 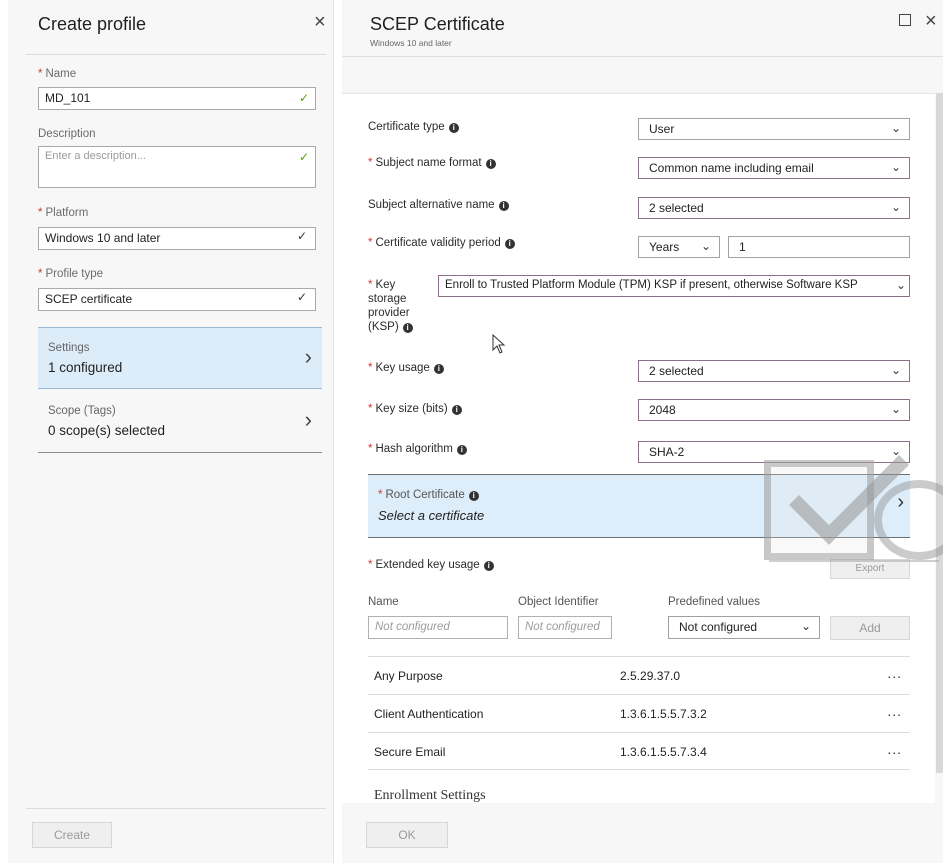 I want to click on root-certificate-value: Select a certificate, so click(x=431, y=515).